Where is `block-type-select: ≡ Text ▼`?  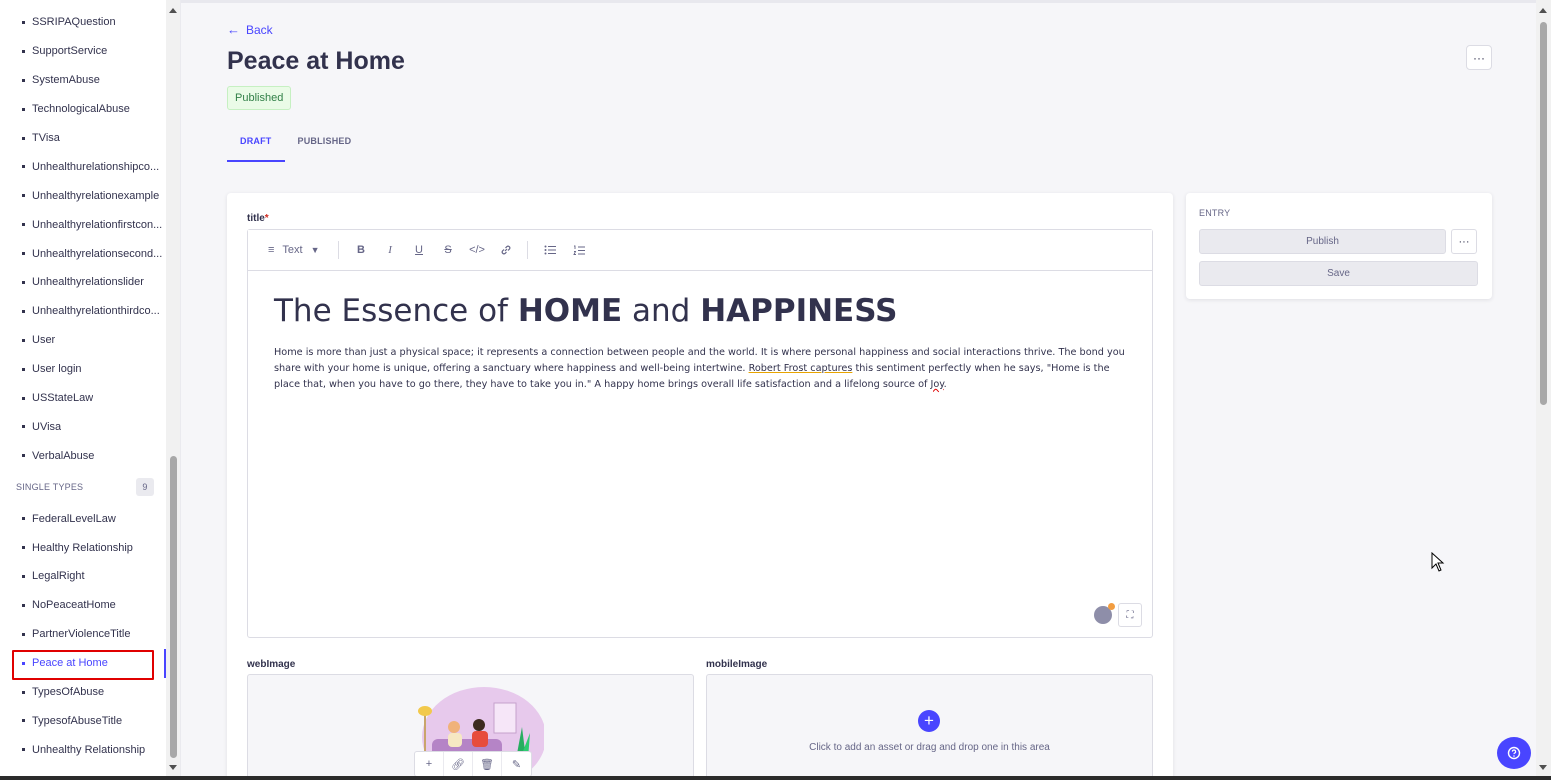
block-type-select: ≡ Text ▼ is located at coordinates (294, 250).